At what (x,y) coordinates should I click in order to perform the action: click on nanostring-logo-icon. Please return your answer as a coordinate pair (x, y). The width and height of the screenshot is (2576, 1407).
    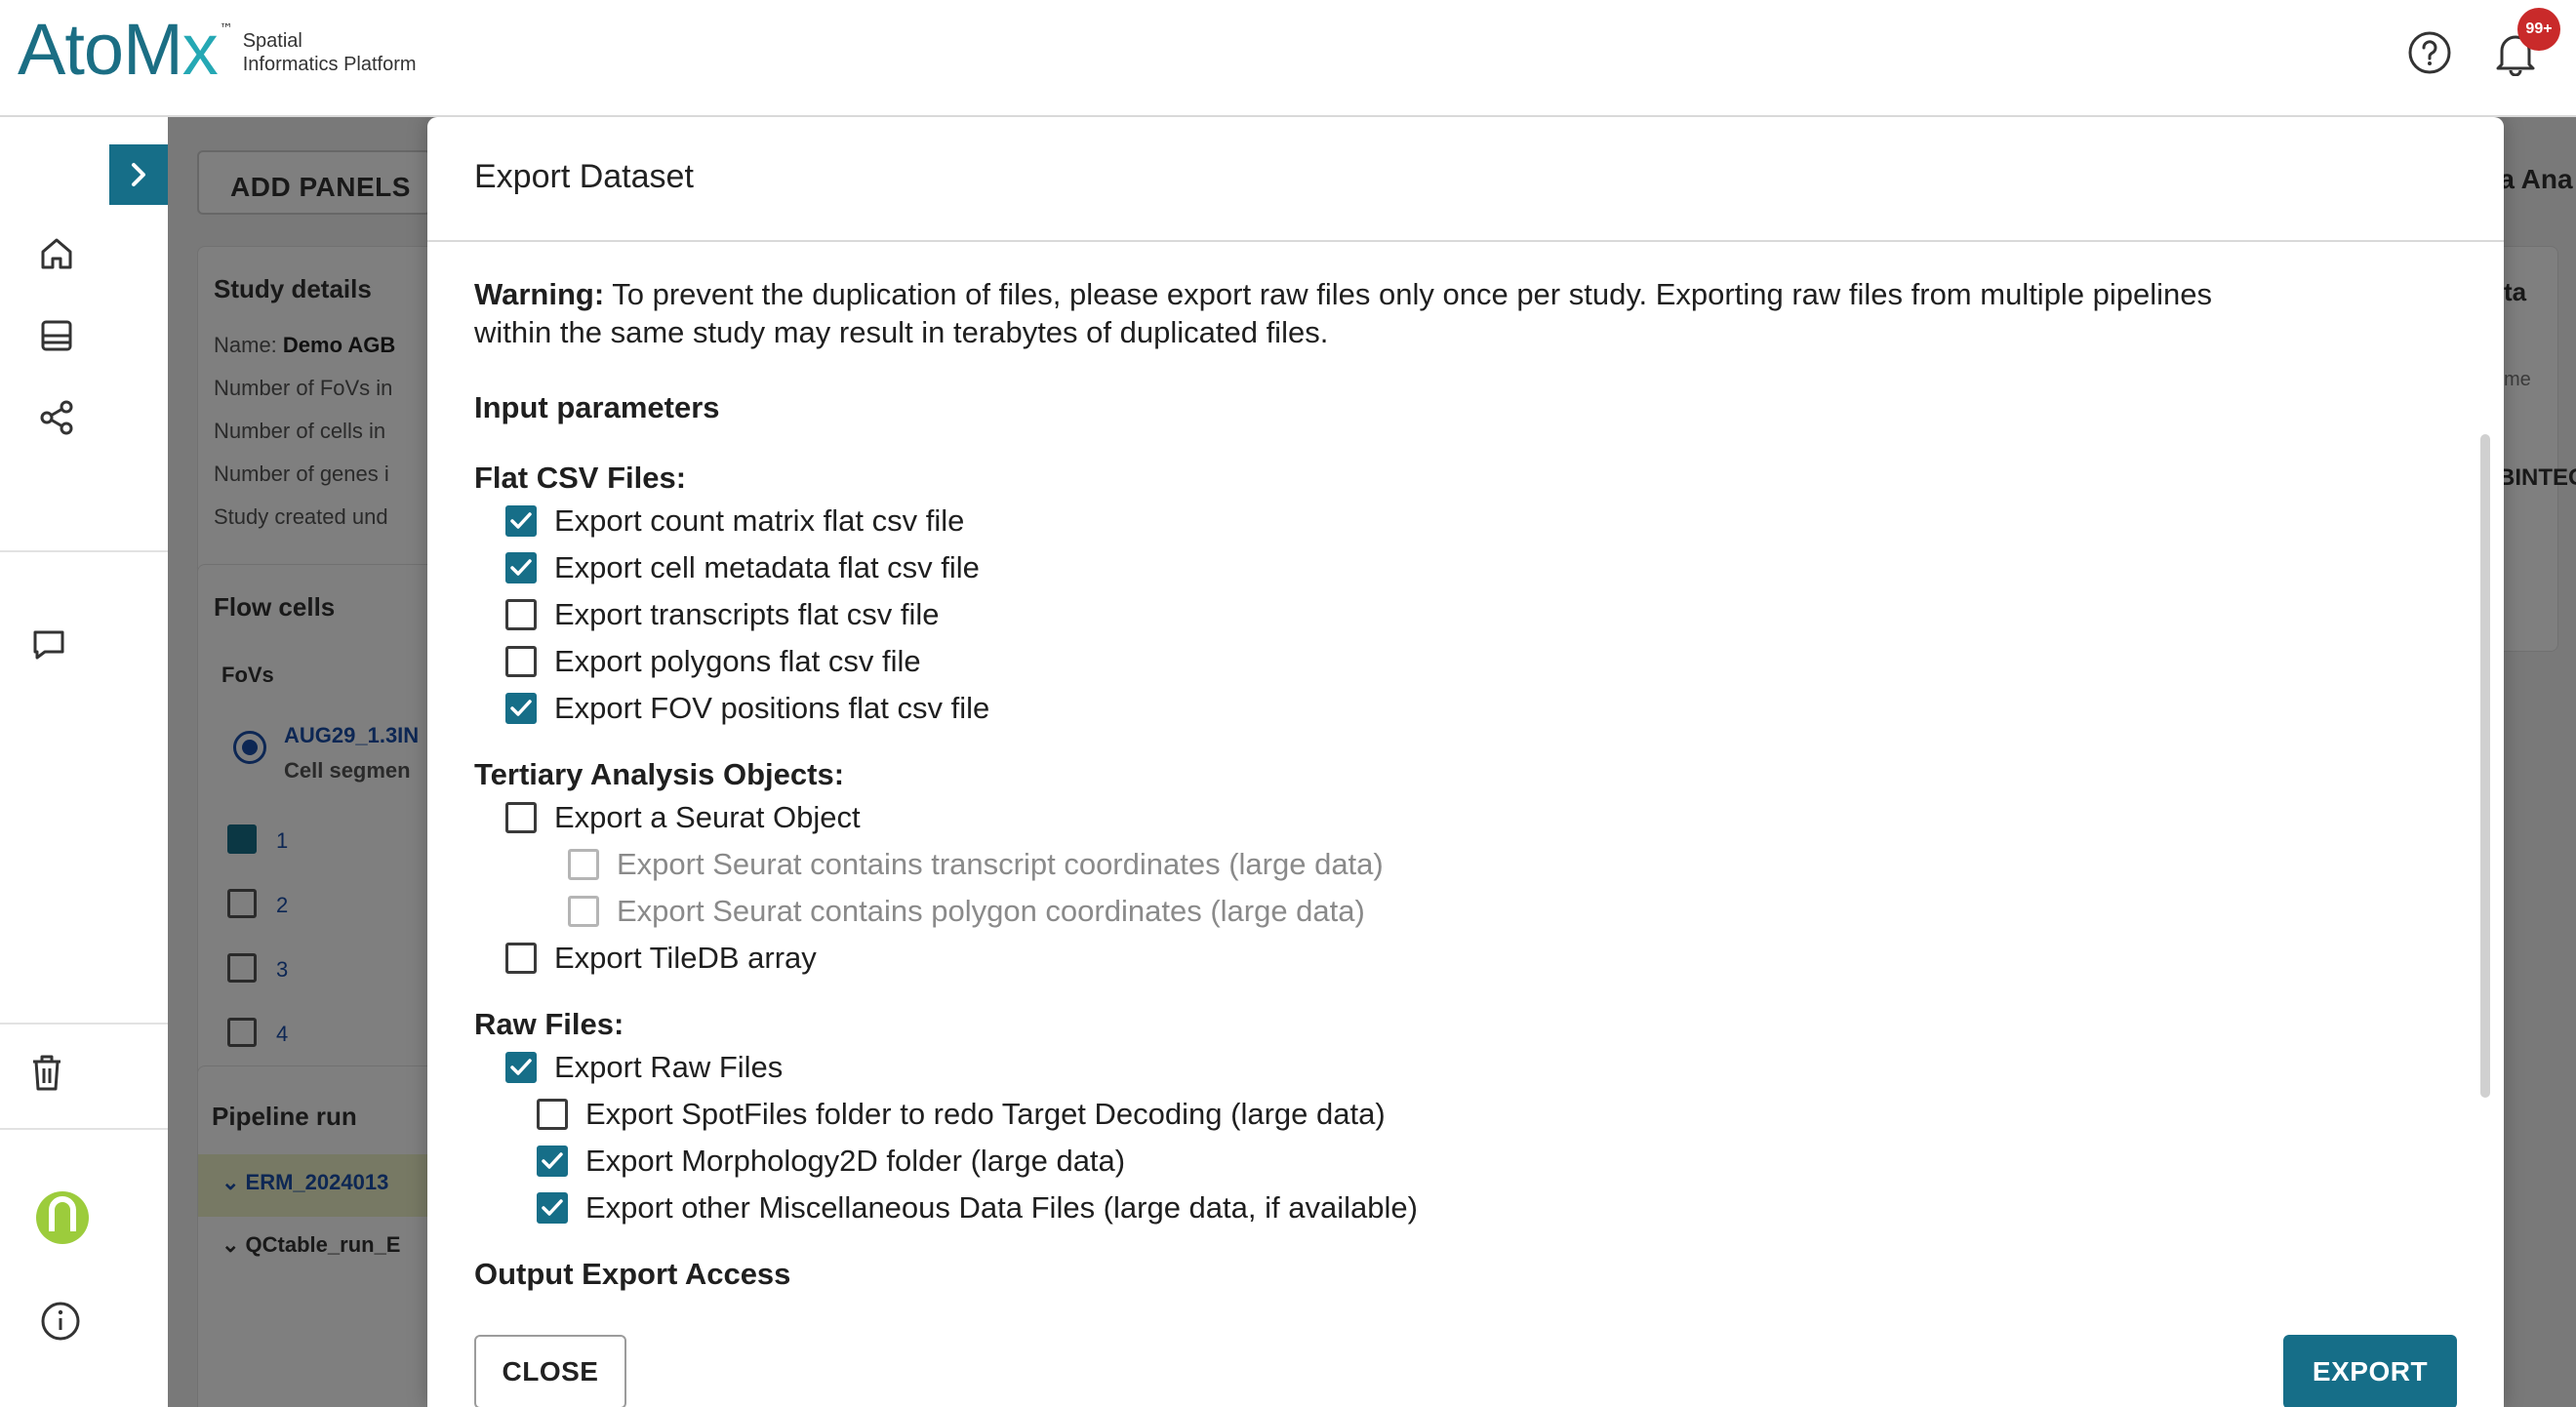
    Looking at the image, I should click on (63, 1218).